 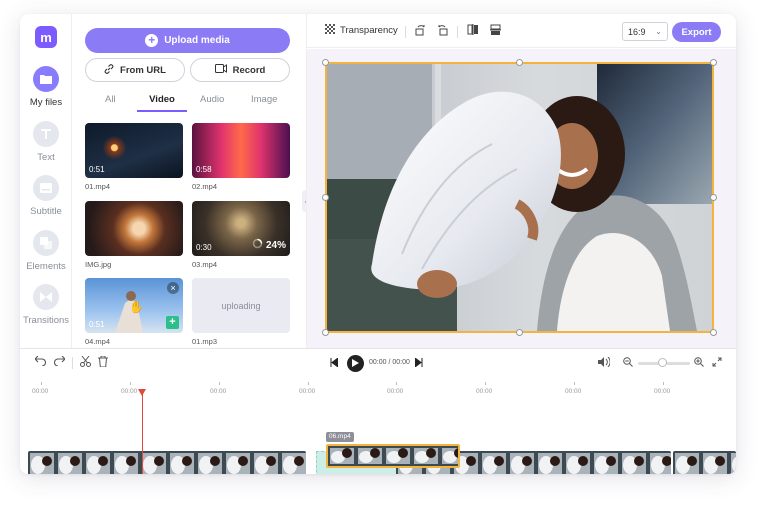 What do you see at coordinates (134, 228) in the screenshot?
I see `media-thumb-img` at bounding box center [134, 228].